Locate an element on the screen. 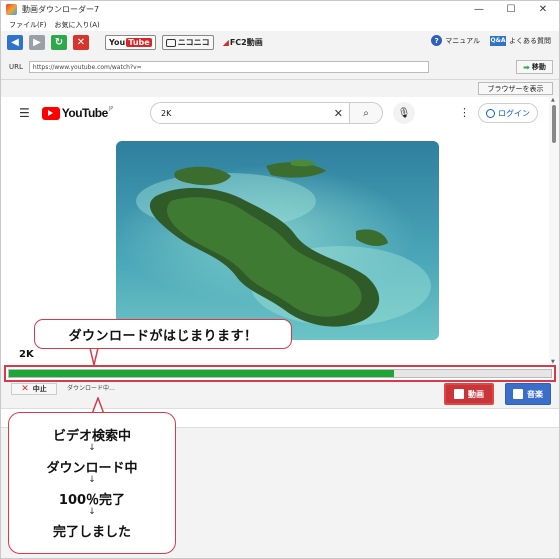 The height and width of the screenshot is (559, 560). youtube-region: JP is located at coordinates (111, 109).